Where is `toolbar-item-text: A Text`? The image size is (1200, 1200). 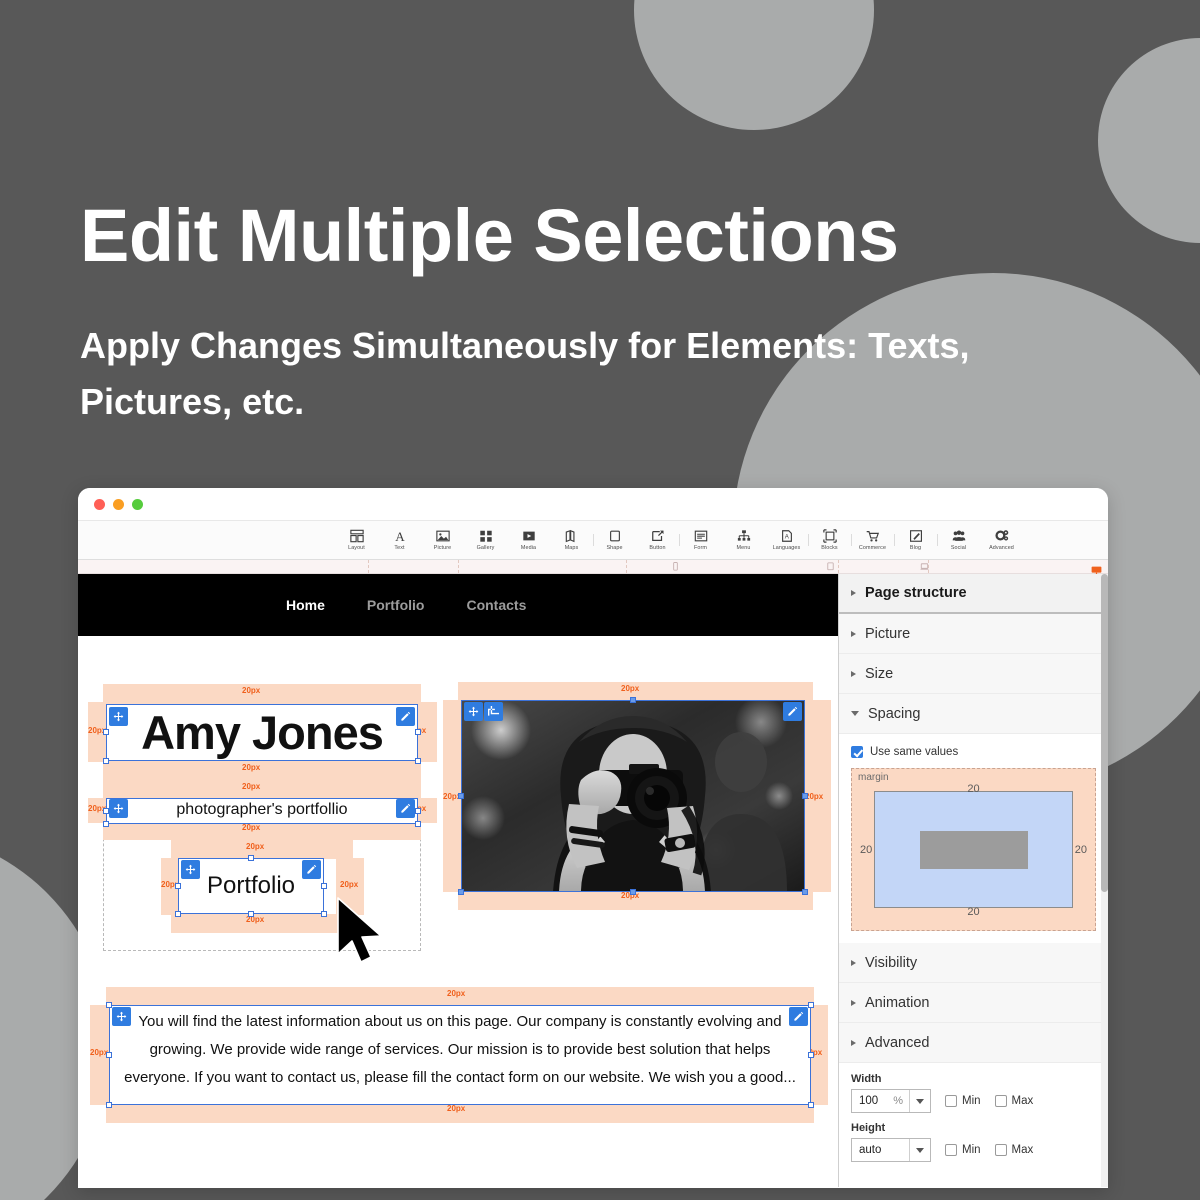 toolbar-item-text: A Text is located at coordinates (399, 540).